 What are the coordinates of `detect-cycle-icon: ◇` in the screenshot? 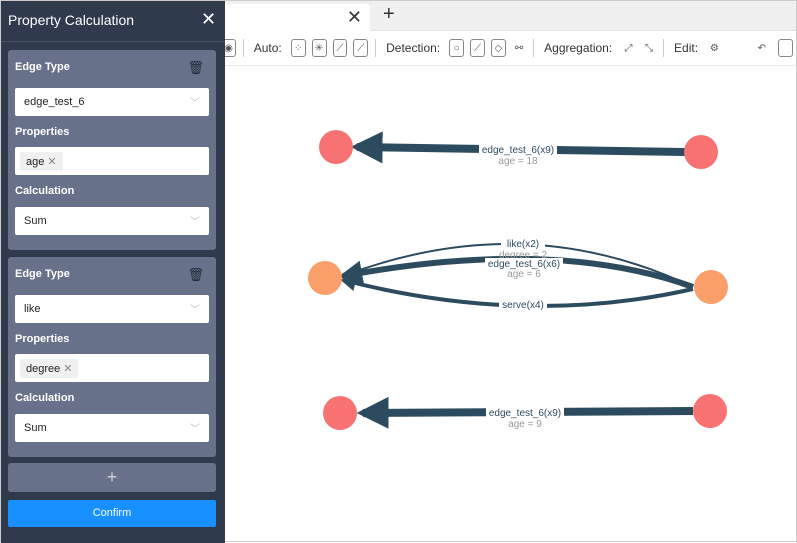 It's located at (498, 48).